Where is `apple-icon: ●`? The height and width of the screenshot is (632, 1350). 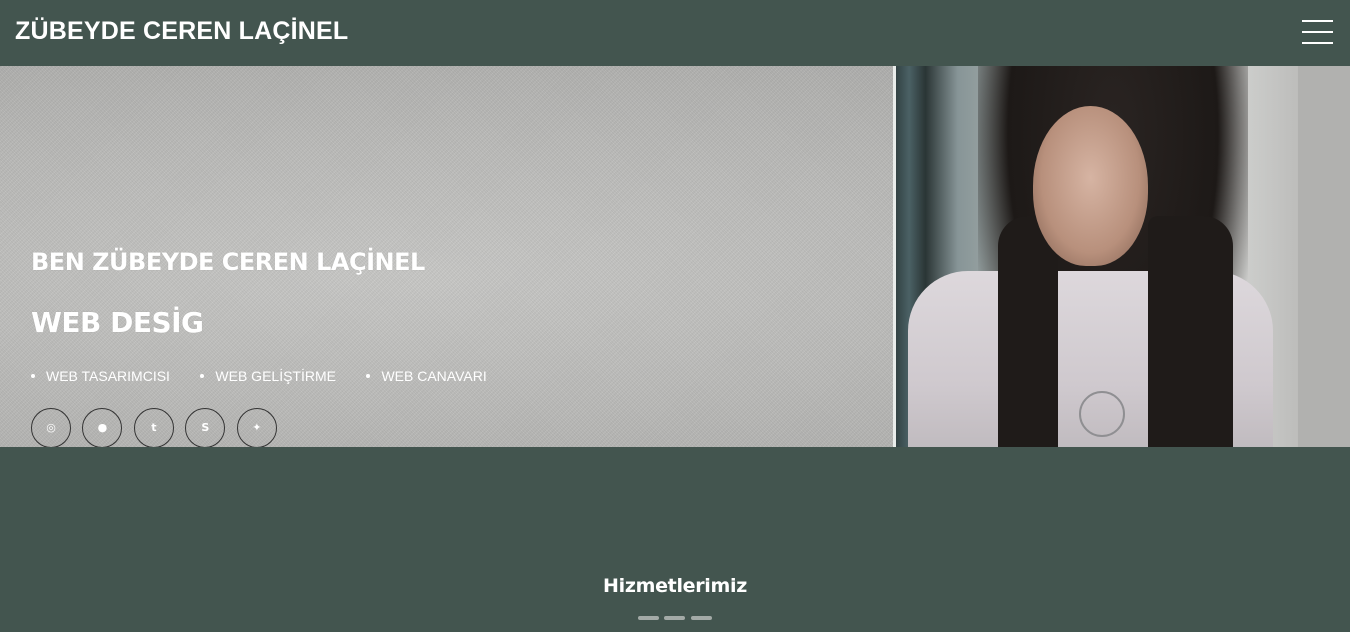 apple-icon: ● is located at coordinates (102, 427).